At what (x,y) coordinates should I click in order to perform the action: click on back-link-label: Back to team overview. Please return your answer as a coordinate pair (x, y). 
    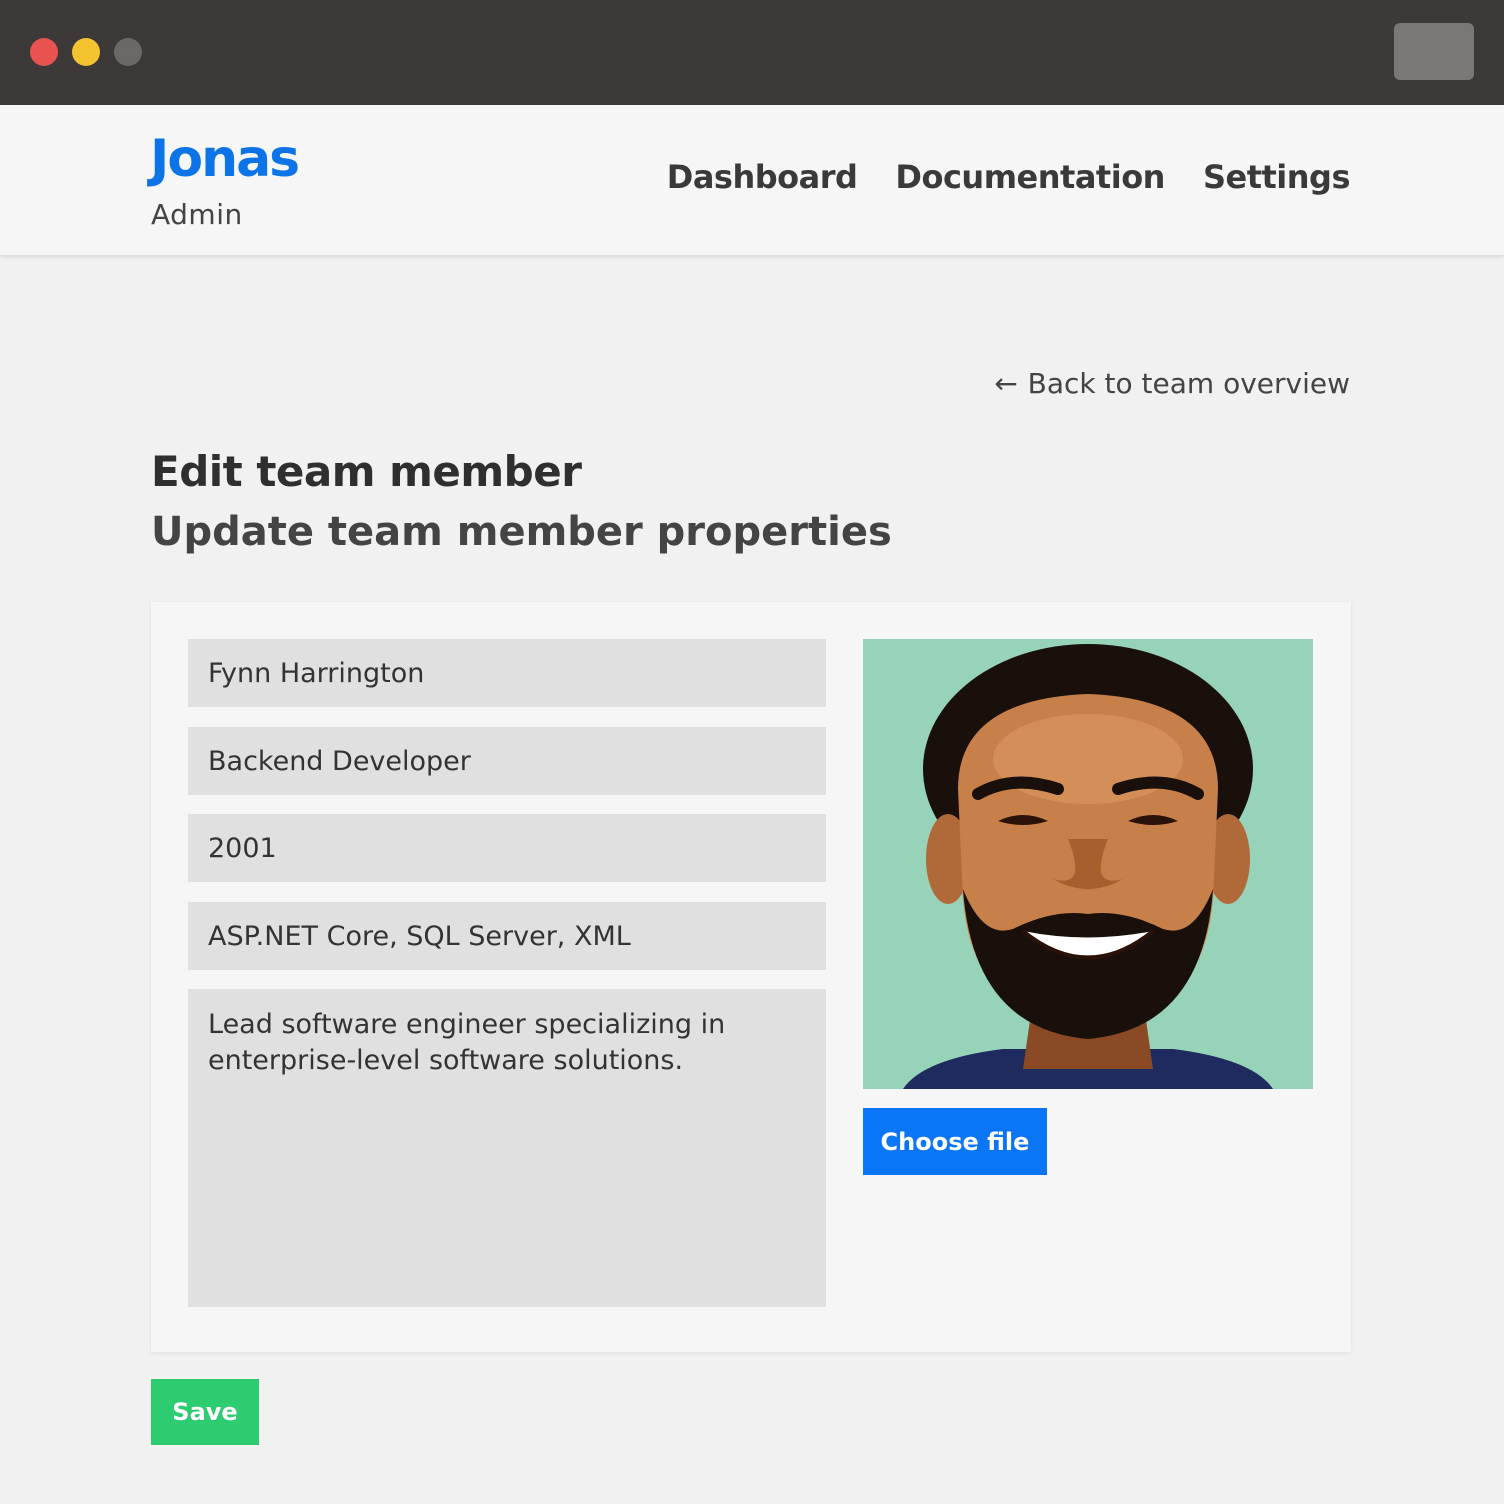
    Looking at the image, I should click on (1188, 383).